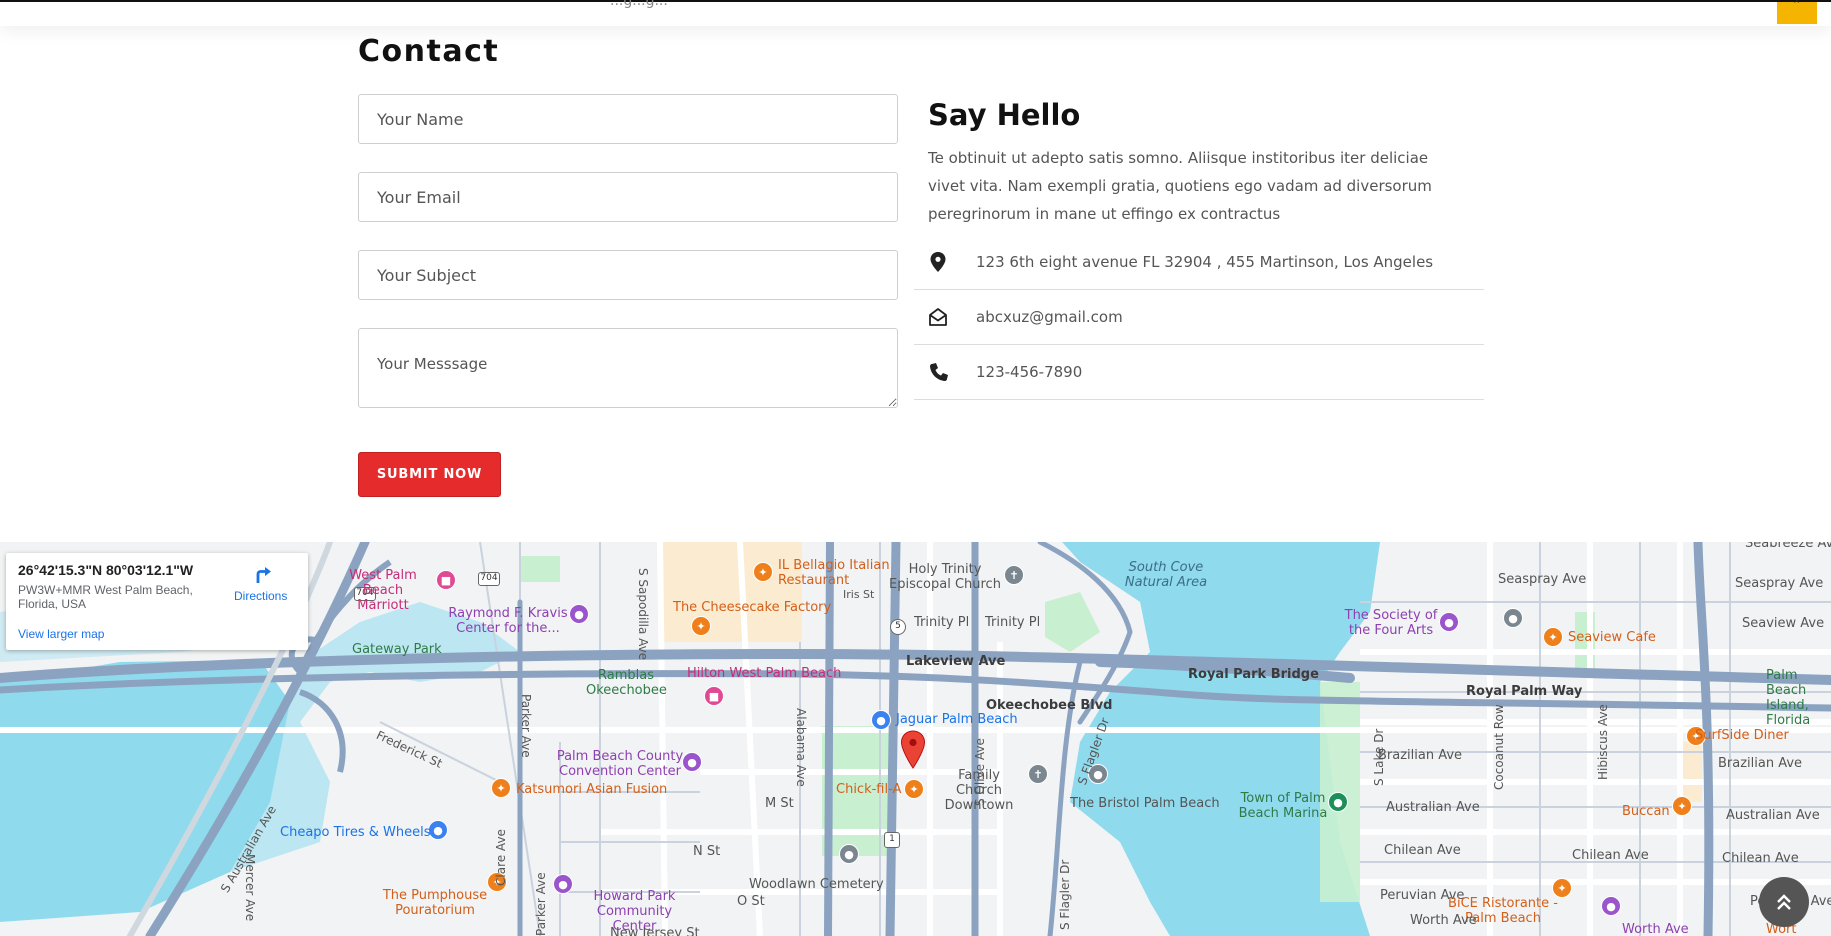  What do you see at coordinates (435, 903) in the screenshot?
I see `map-label: The Pumphouse Pouratorium` at bounding box center [435, 903].